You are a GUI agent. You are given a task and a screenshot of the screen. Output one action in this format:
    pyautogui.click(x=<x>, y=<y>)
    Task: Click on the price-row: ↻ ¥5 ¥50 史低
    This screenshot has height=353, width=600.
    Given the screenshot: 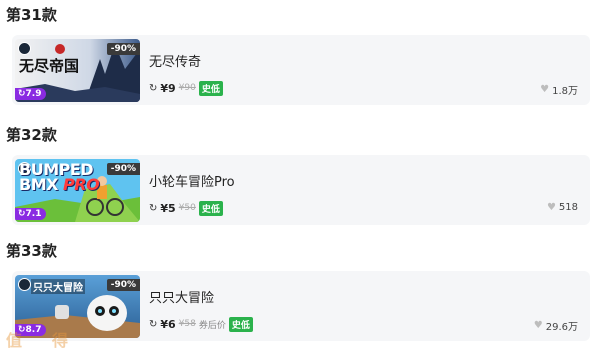 What is the action you would take?
    pyautogui.click(x=186, y=208)
    